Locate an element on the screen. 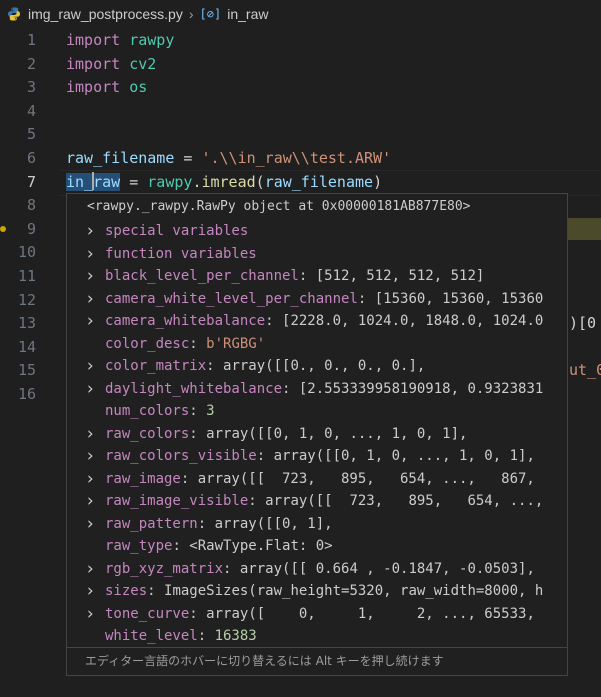 The image size is (601, 697). variable-tree-item: raw_type: <RawType.Flat: 0> is located at coordinates (317, 546).